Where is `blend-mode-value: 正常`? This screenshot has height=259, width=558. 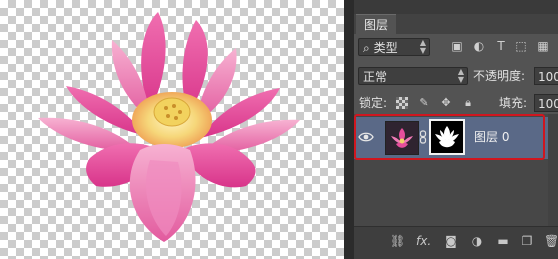 blend-mode-value: 正常 is located at coordinates (375, 77).